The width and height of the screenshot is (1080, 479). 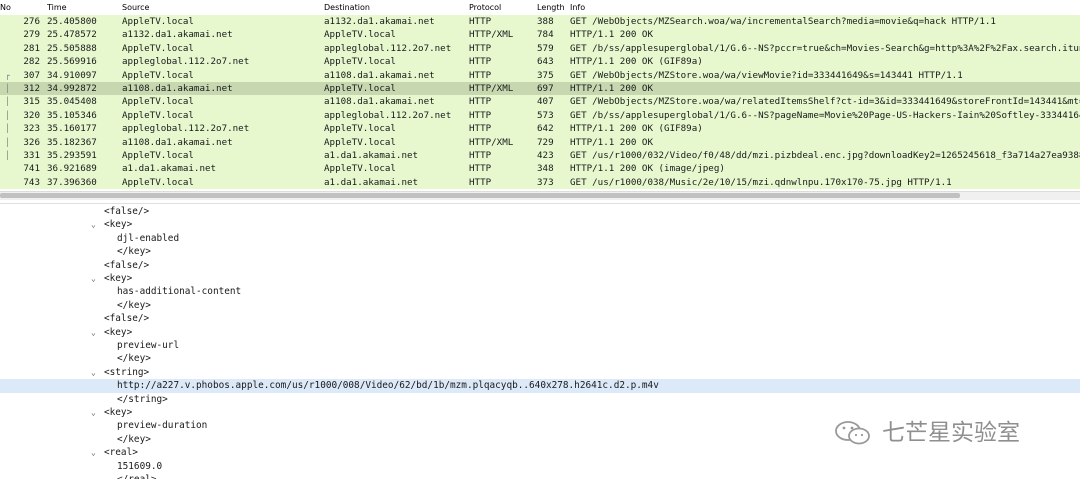 I want to click on detail-line: has-additional-content, so click(x=540, y=291).